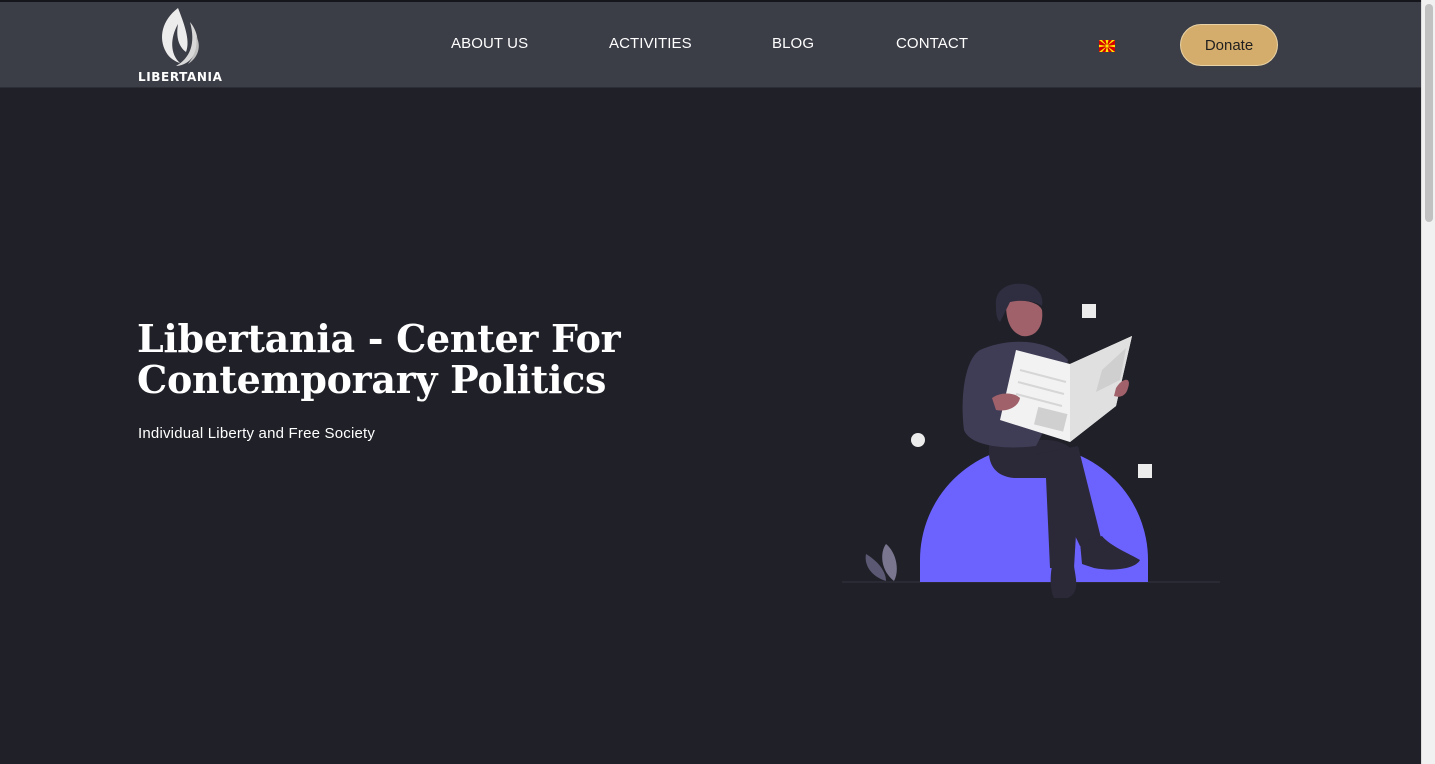 The height and width of the screenshot is (764, 1435). What do you see at coordinates (932, 43) in the screenshot?
I see `nav-contact: CONTACT` at bounding box center [932, 43].